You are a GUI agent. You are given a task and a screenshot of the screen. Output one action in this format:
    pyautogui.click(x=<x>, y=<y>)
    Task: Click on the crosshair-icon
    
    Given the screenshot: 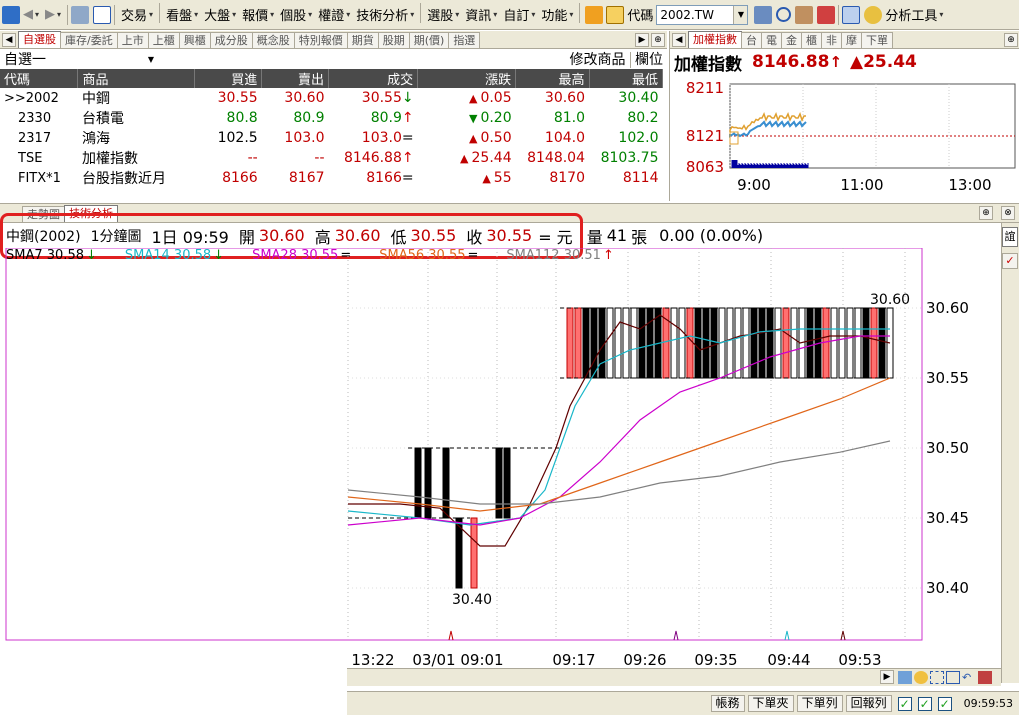 What is the action you would take?
    pyautogui.click(x=937, y=677)
    